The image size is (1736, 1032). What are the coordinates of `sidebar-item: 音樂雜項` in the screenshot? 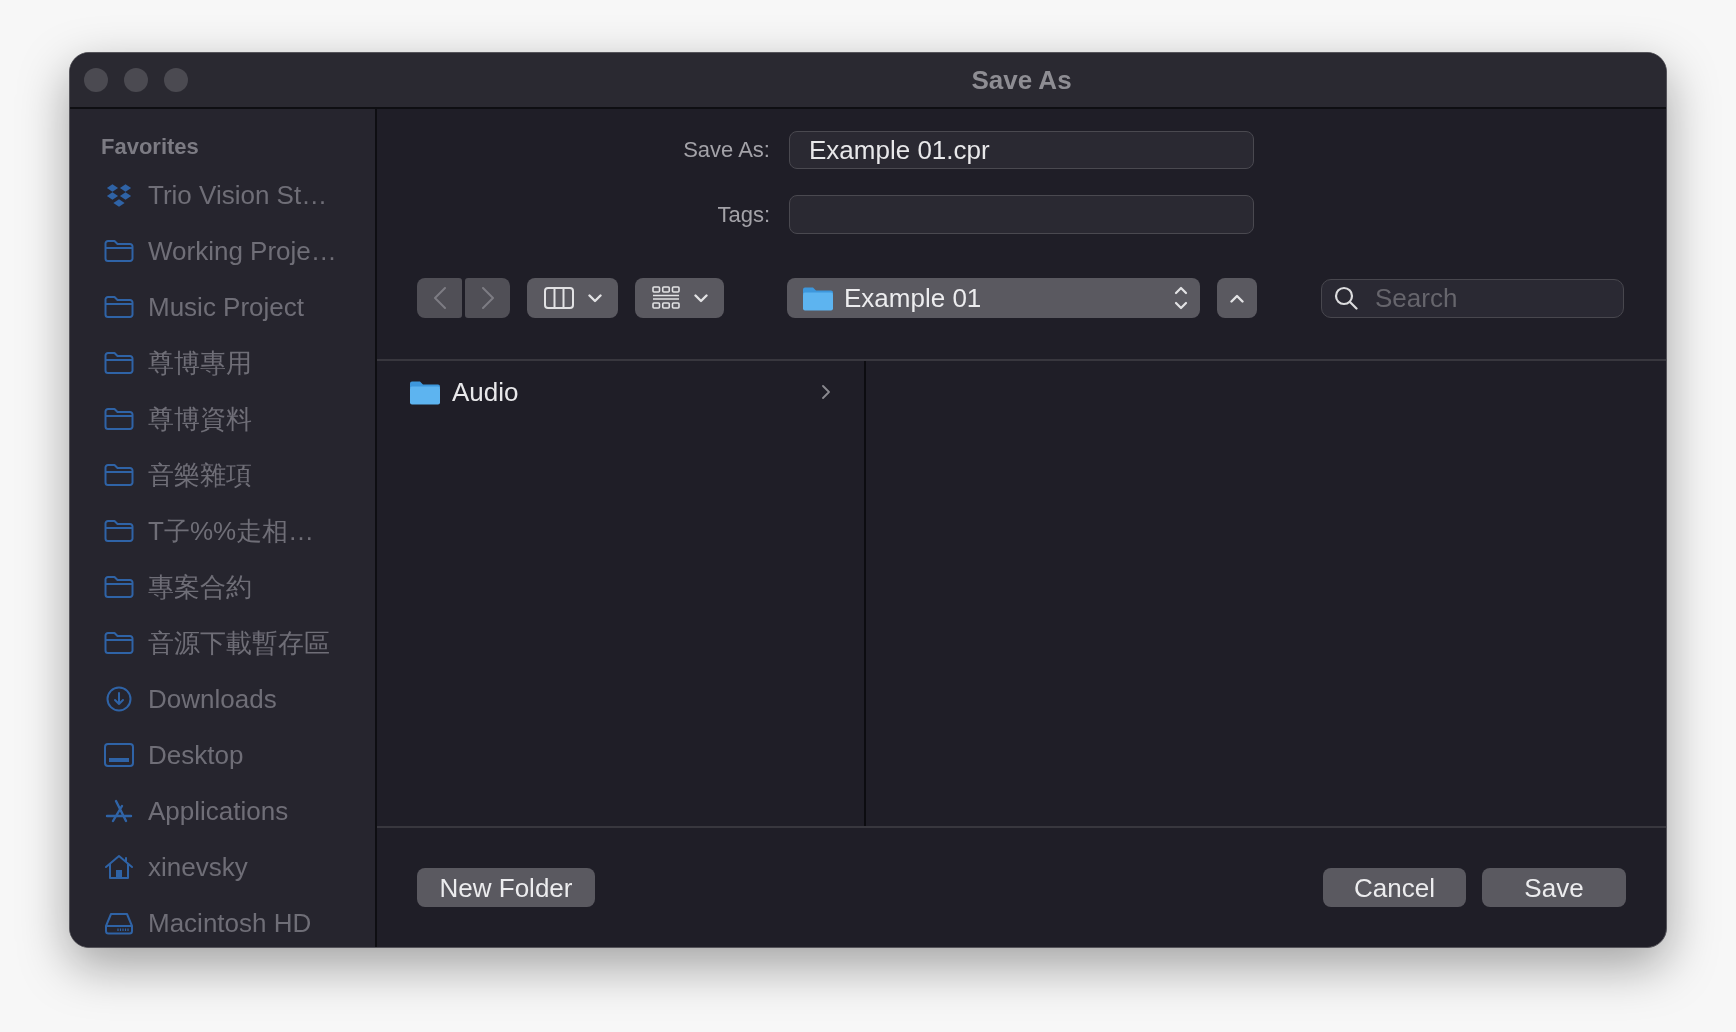 It's located at (222, 475).